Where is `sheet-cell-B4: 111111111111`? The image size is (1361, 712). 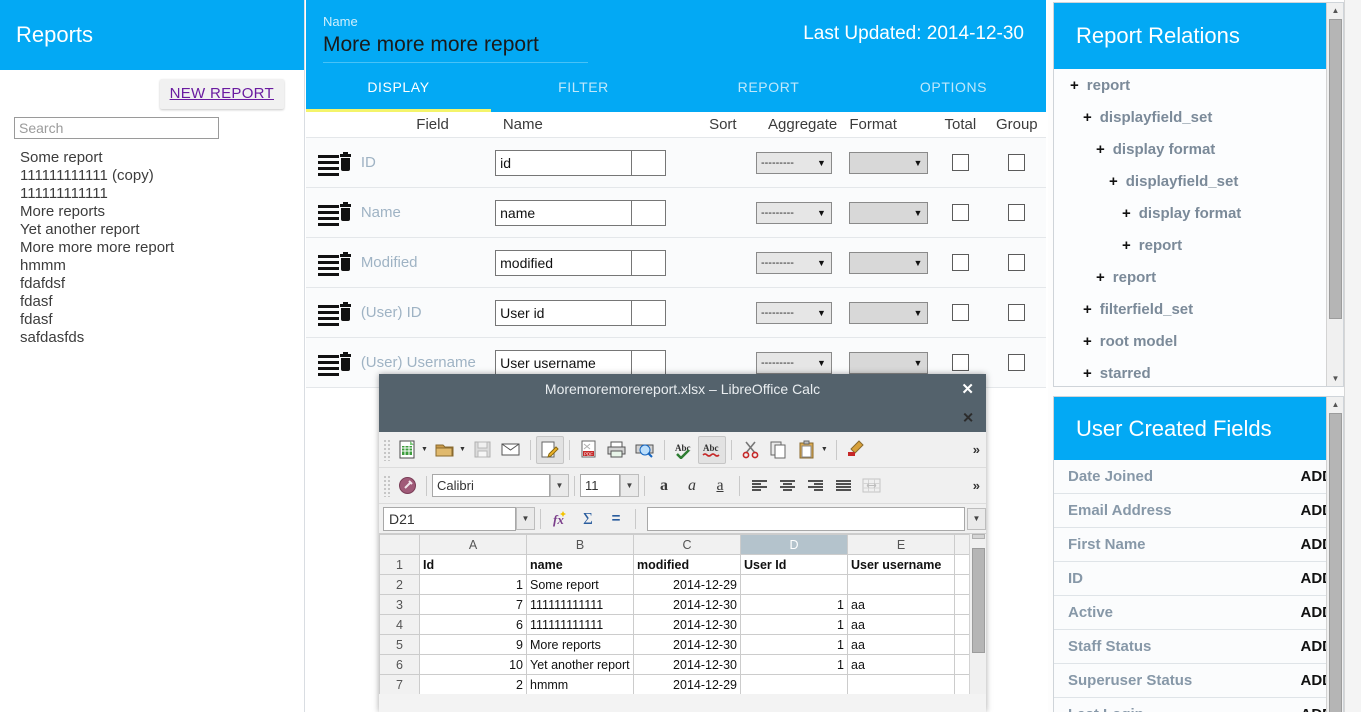 sheet-cell-B4: 111111111111 is located at coordinates (580, 624).